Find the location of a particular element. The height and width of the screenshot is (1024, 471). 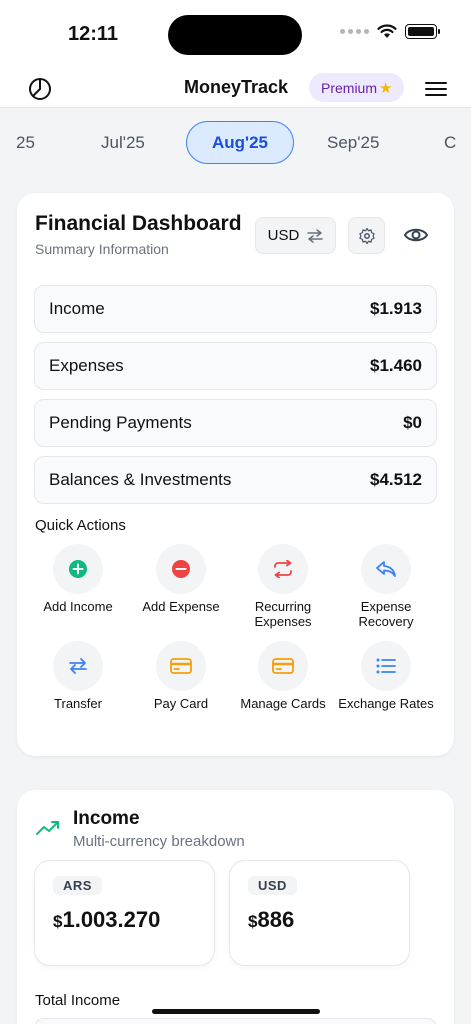

summary-row-expenses: Expenses $1.460 is located at coordinates (235, 366).